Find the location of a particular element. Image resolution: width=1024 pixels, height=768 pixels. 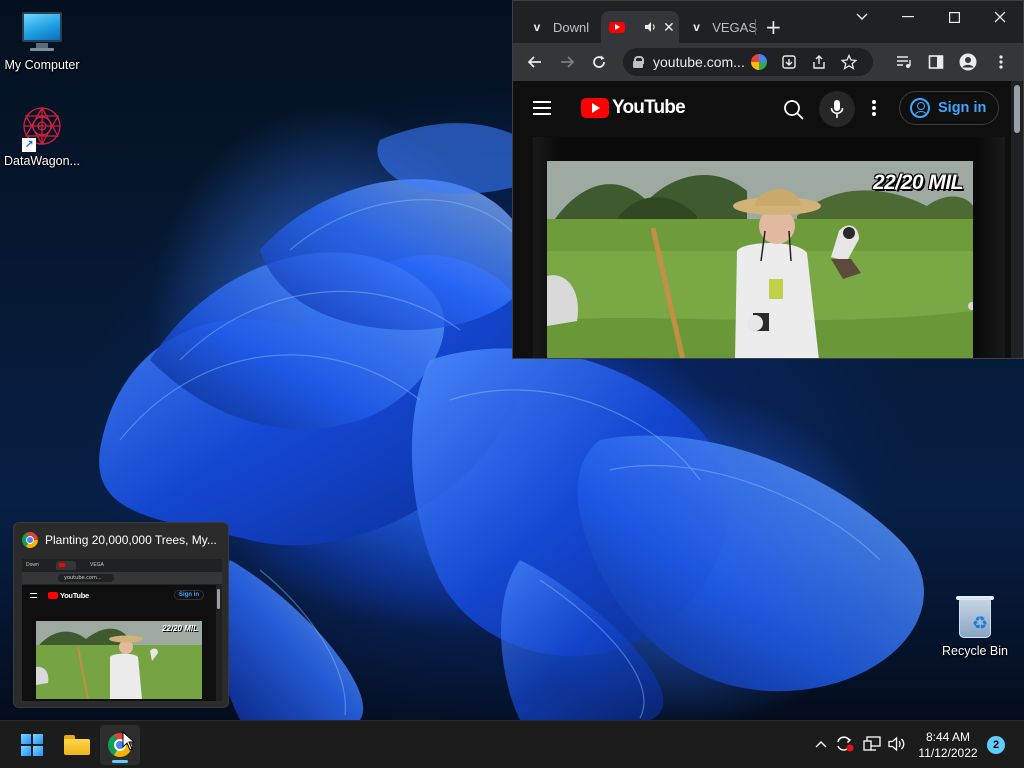

system-clock: 8:44 AM 11/12/2022 is located at coordinates (948, 745).